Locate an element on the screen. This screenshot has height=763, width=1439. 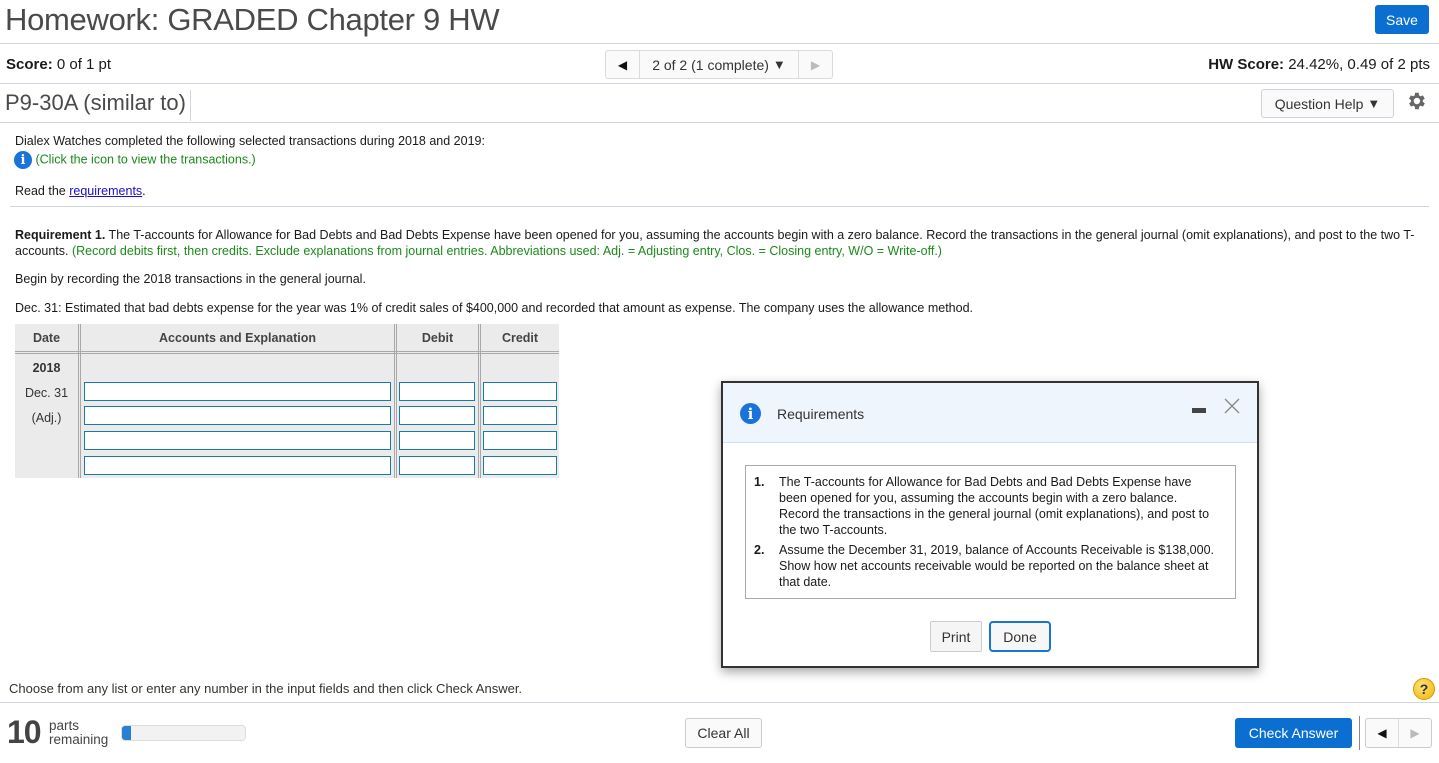
question-navigator: ◀ 2 of 2 (1 complete) ▼ ▶ is located at coordinates (719, 64).